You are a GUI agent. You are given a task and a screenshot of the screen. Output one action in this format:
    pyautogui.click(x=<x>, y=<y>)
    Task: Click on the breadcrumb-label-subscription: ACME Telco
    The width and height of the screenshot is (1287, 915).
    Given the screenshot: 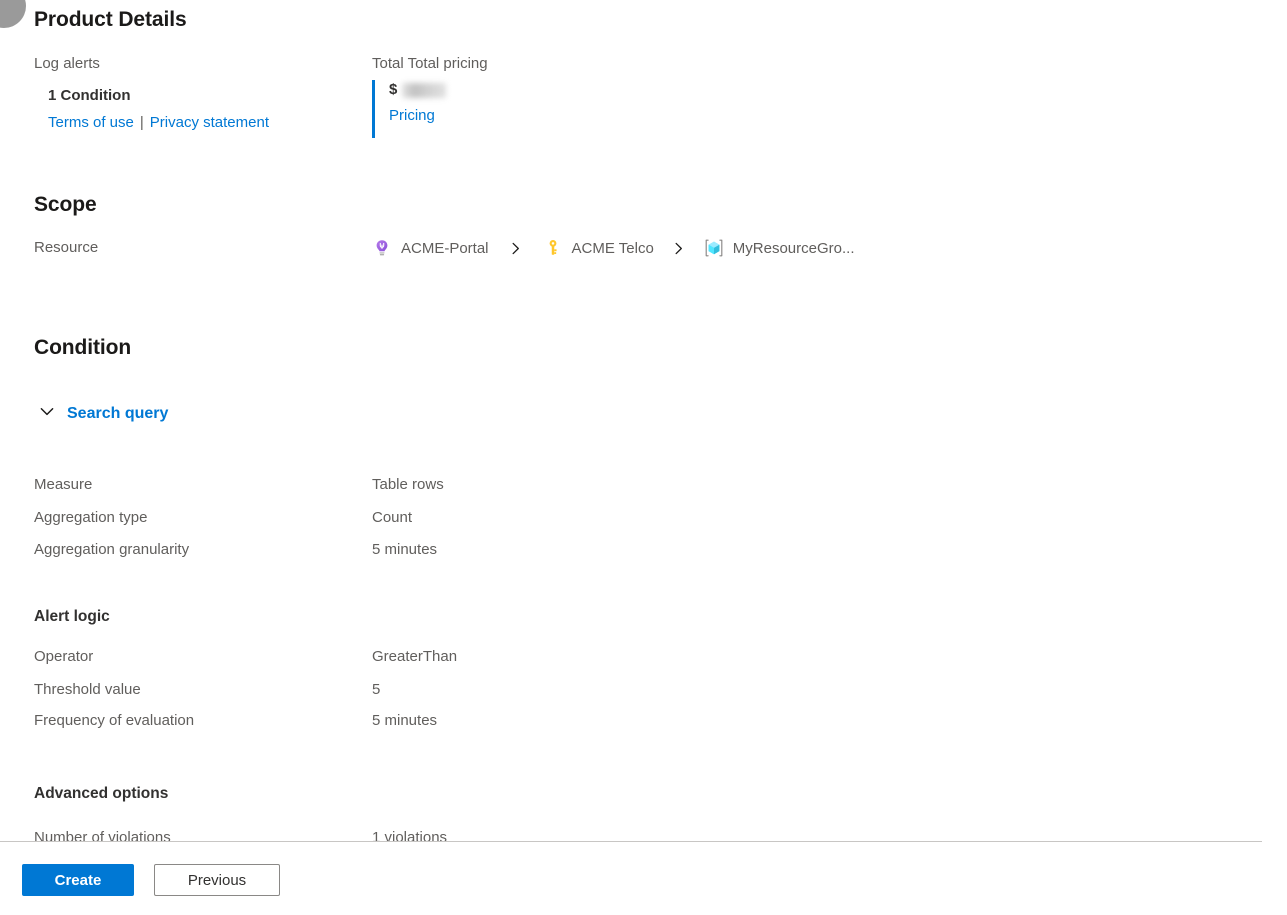 What is the action you would take?
    pyautogui.click(x=612, y=248)
    